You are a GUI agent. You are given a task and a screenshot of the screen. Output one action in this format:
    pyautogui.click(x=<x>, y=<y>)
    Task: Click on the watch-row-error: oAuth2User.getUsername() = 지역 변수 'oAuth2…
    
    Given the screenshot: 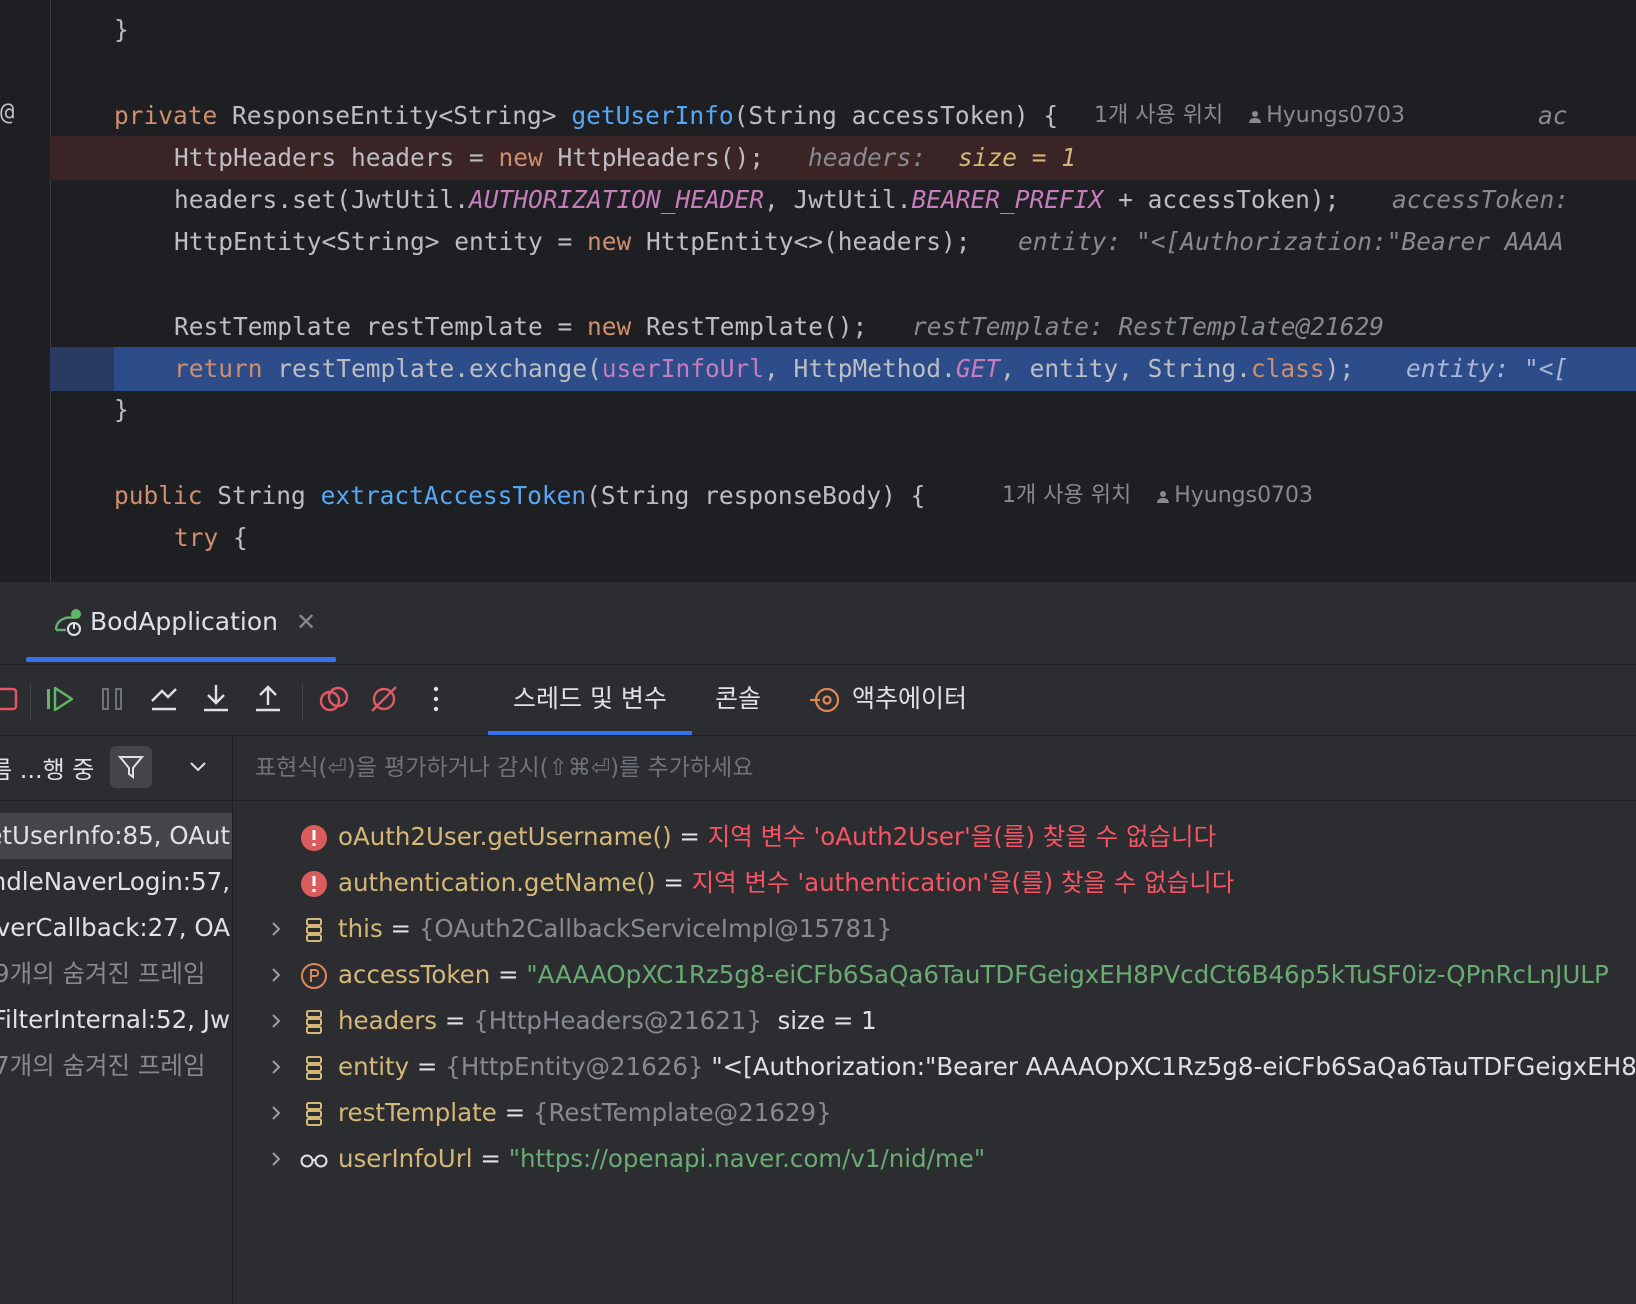 What is the action you would take?
    pyautogui.click(x=934, y=837)
    